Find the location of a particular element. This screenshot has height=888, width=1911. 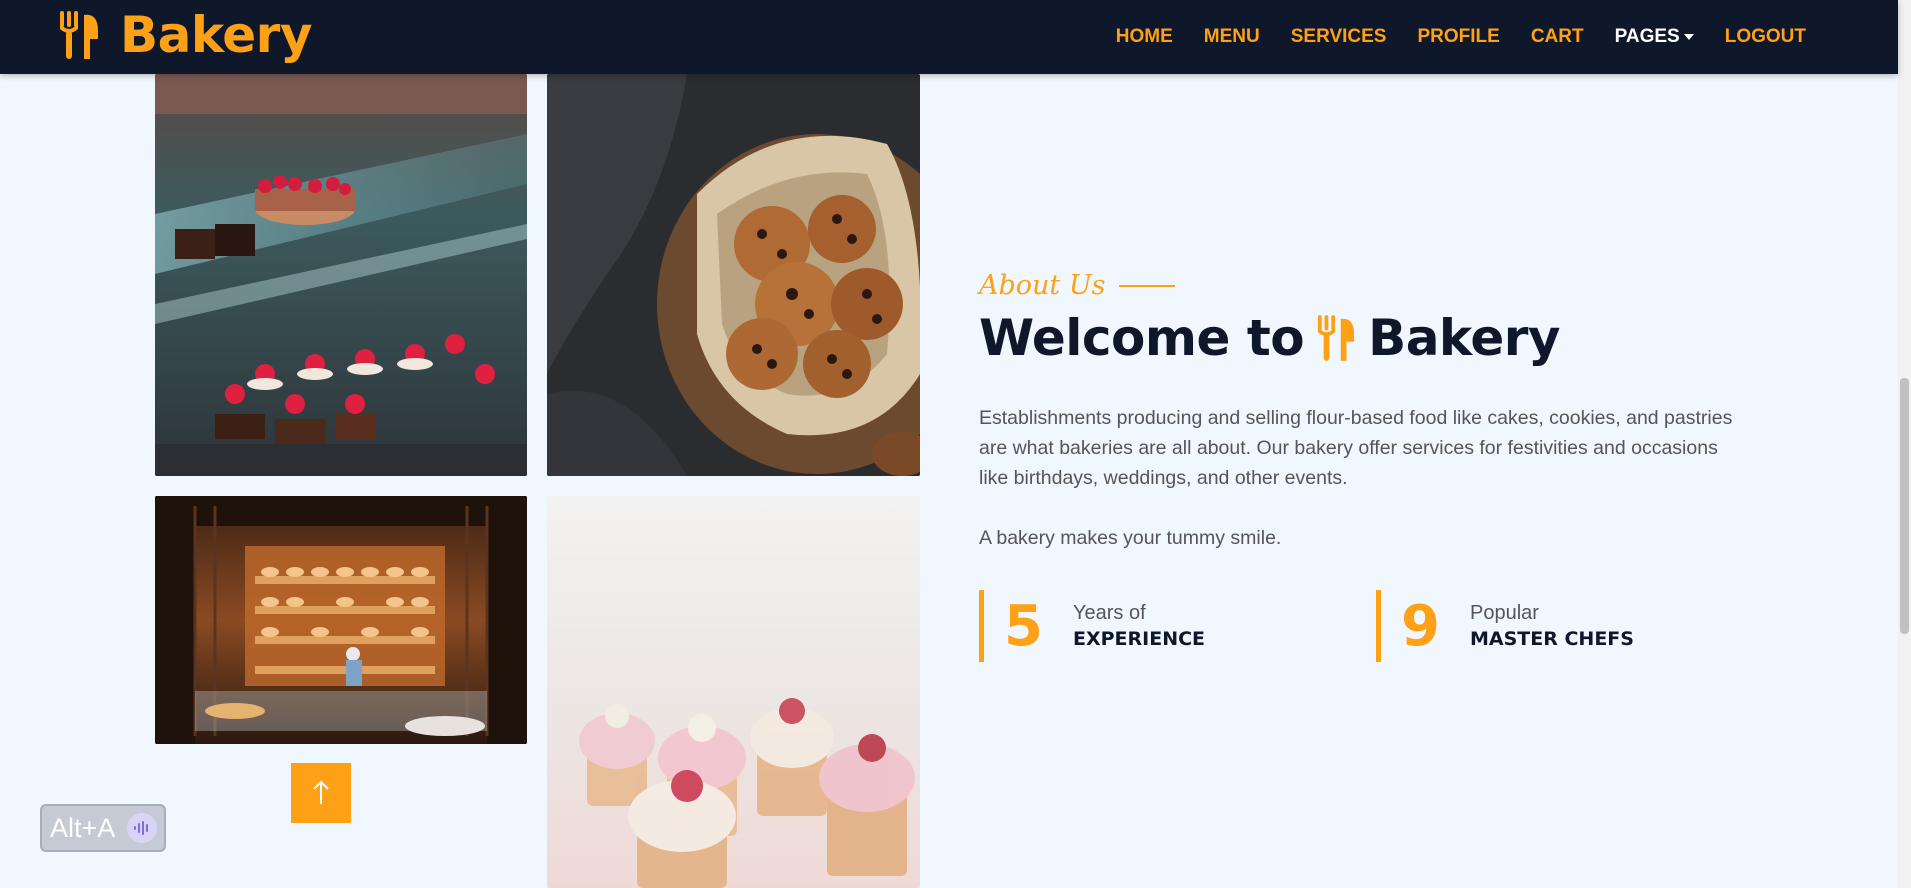

stat-experience: 5 Years of EXPERIENCE is located at coordinates (1169, 626).